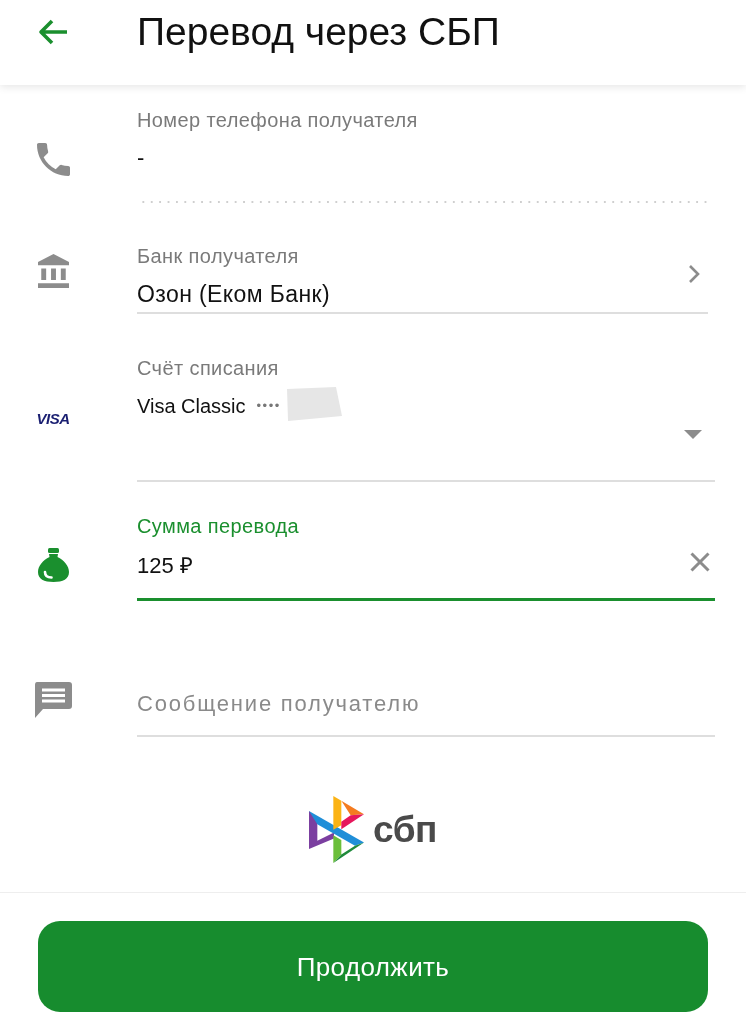  I want to click on close-icon, so click(700, 562).